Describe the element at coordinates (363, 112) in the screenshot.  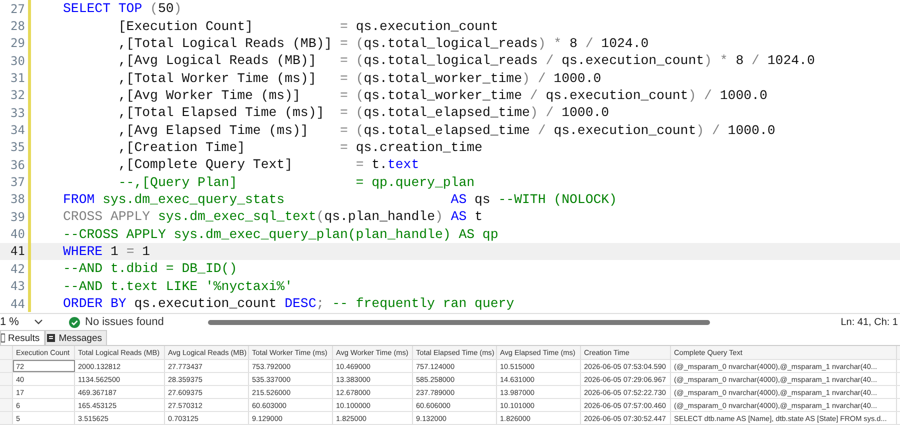
I see `code-line: ,[Total Elapsed Time (ms)] = (qs.total_elapsed_time) / 1000.0` at that location.